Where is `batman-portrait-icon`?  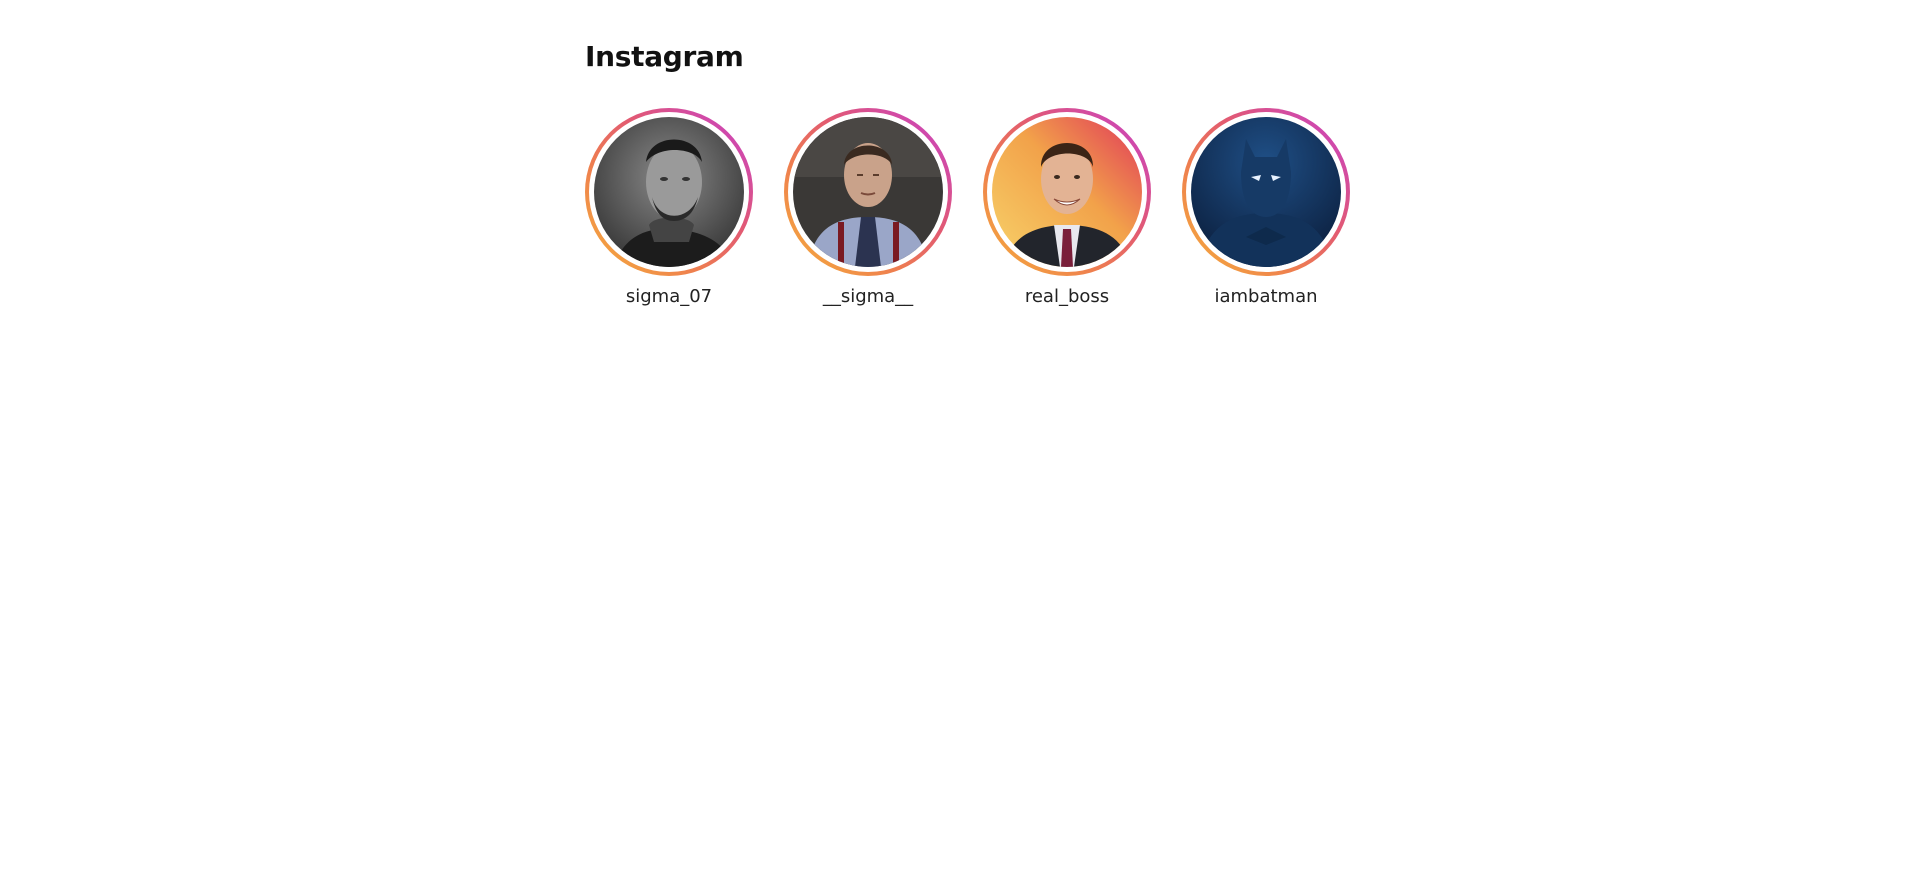
batman-portrait-icon is located at coordinates (1266, 192).